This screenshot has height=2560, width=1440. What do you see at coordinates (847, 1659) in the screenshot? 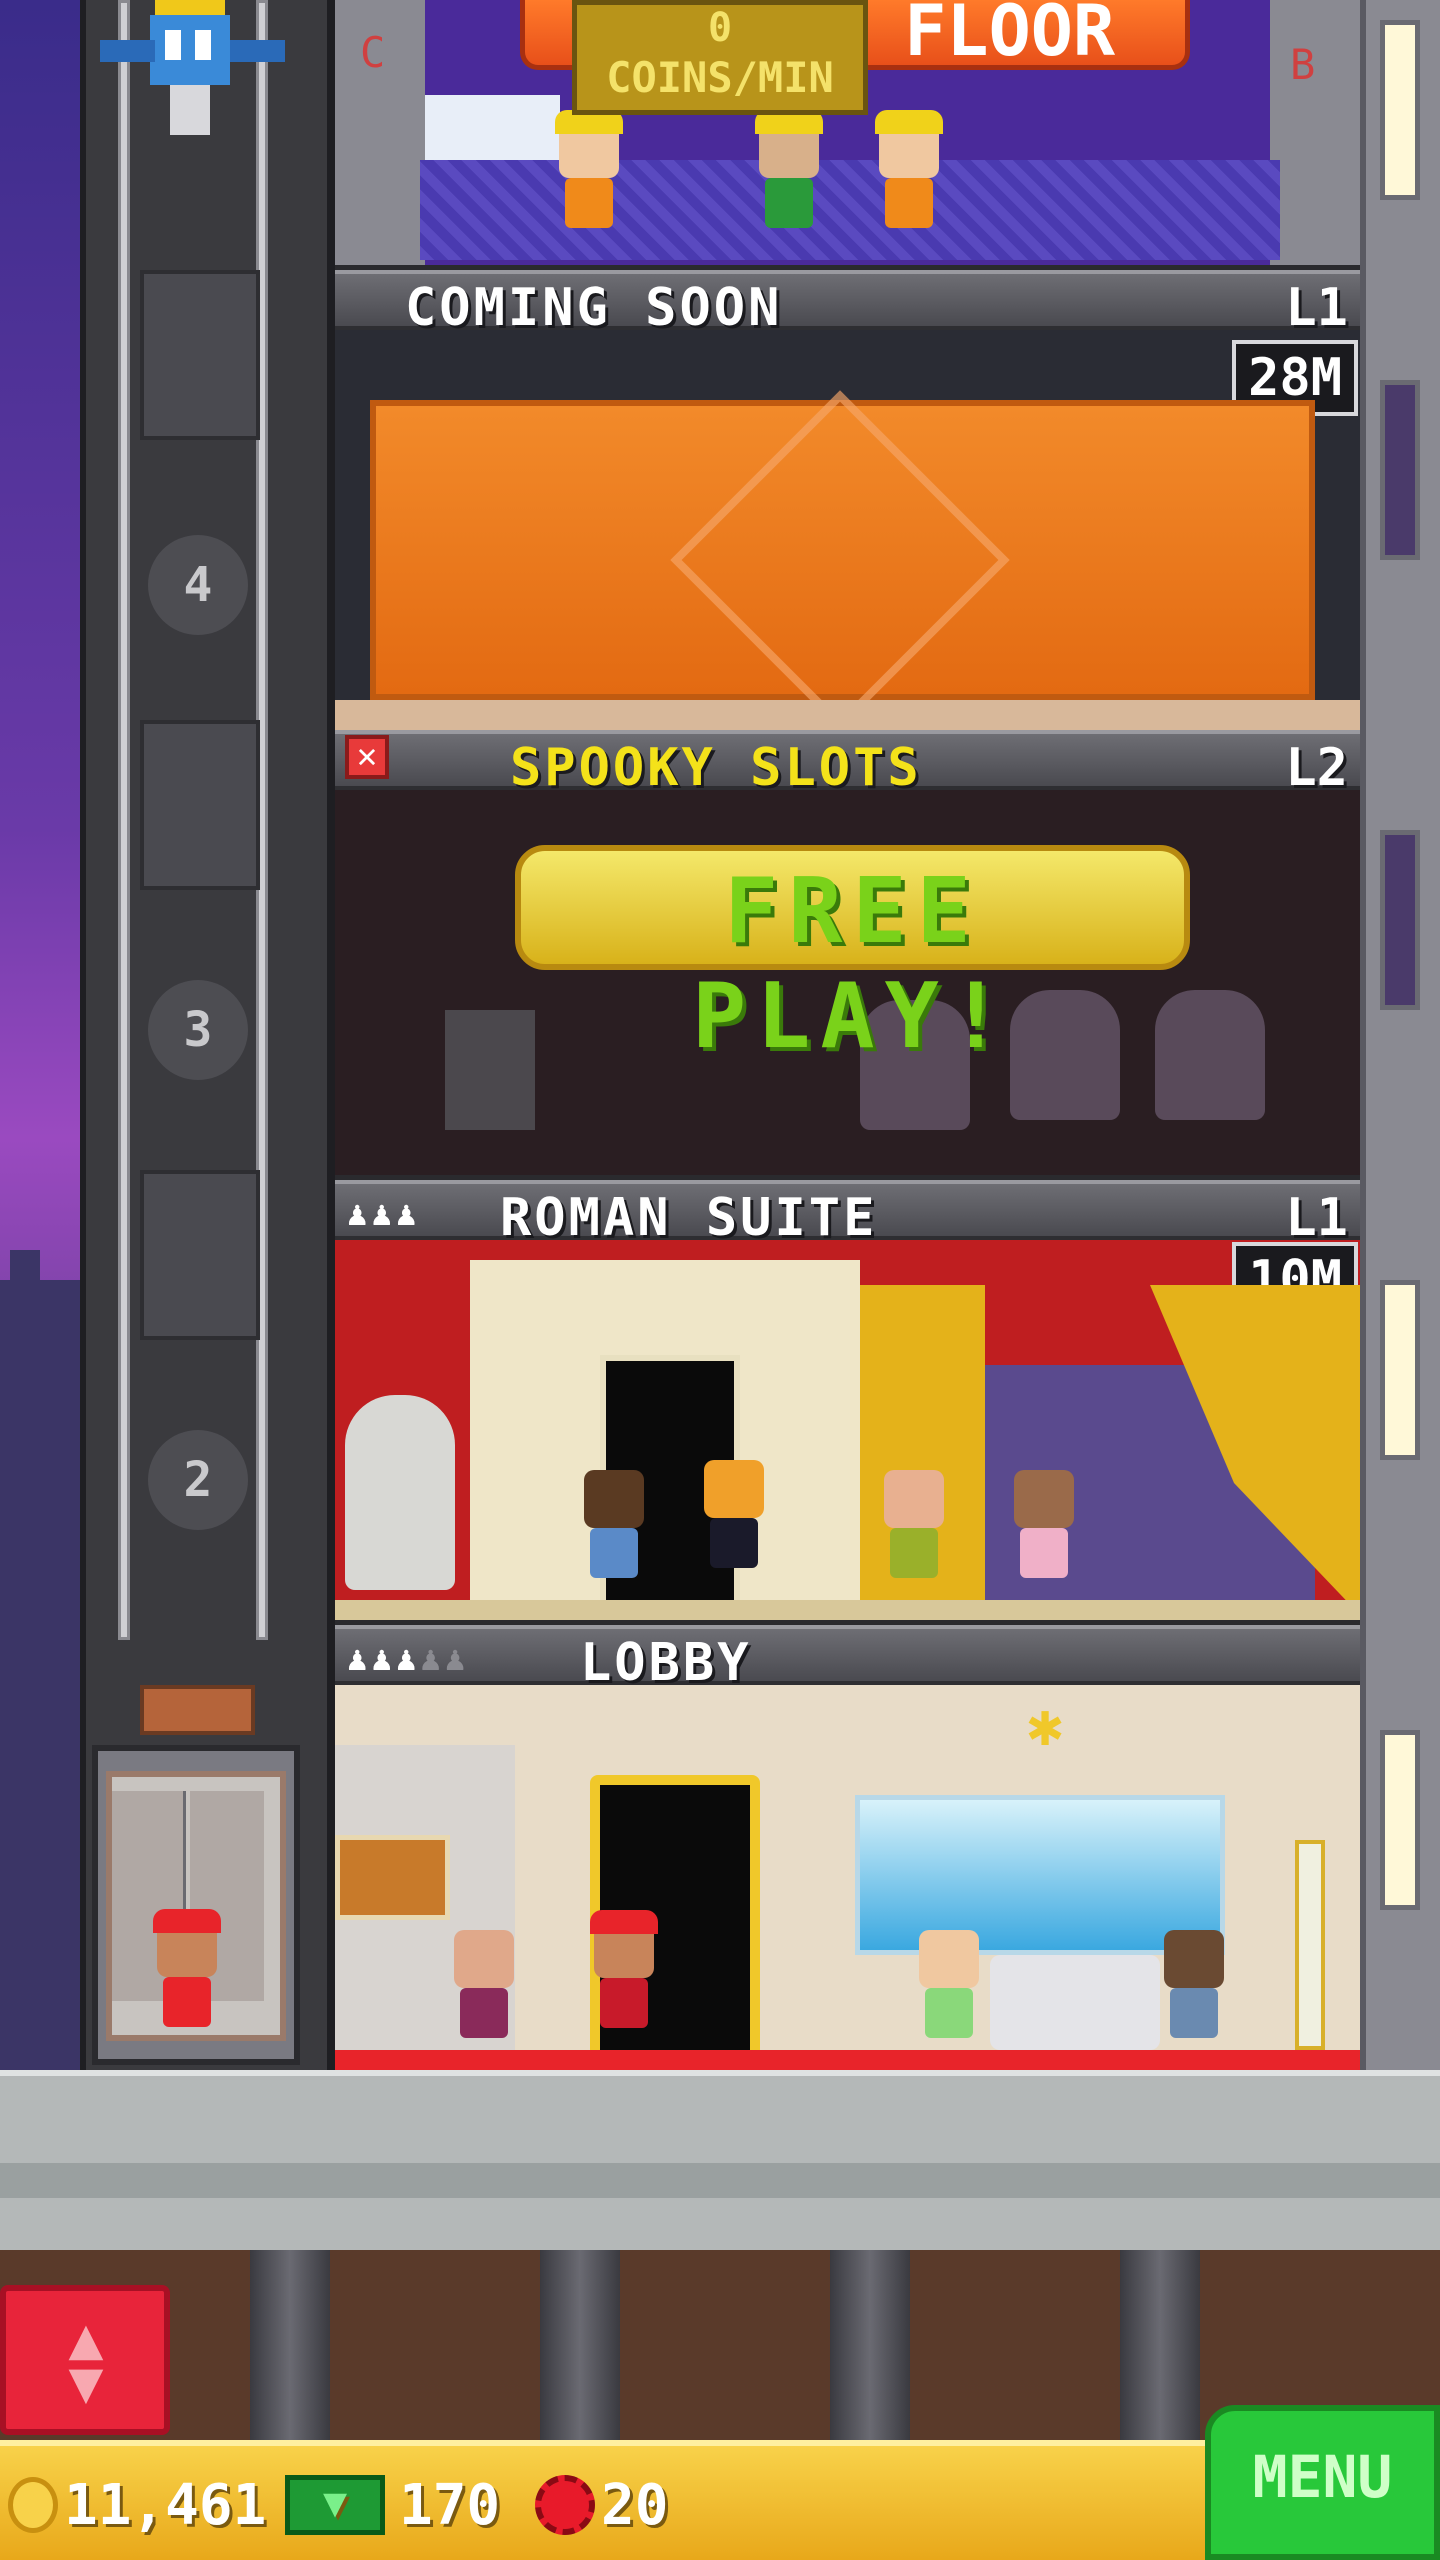
I see `floor-header-lobby: ♟♟♟♟♟ LOBBY` at bounding box center [847, 1659].